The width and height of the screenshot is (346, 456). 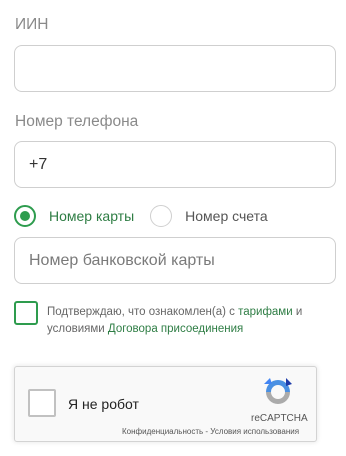 What do you see at coordinates (175, 68) in the screenshot?
I see `iin-input` at bounding box center [175, 68].